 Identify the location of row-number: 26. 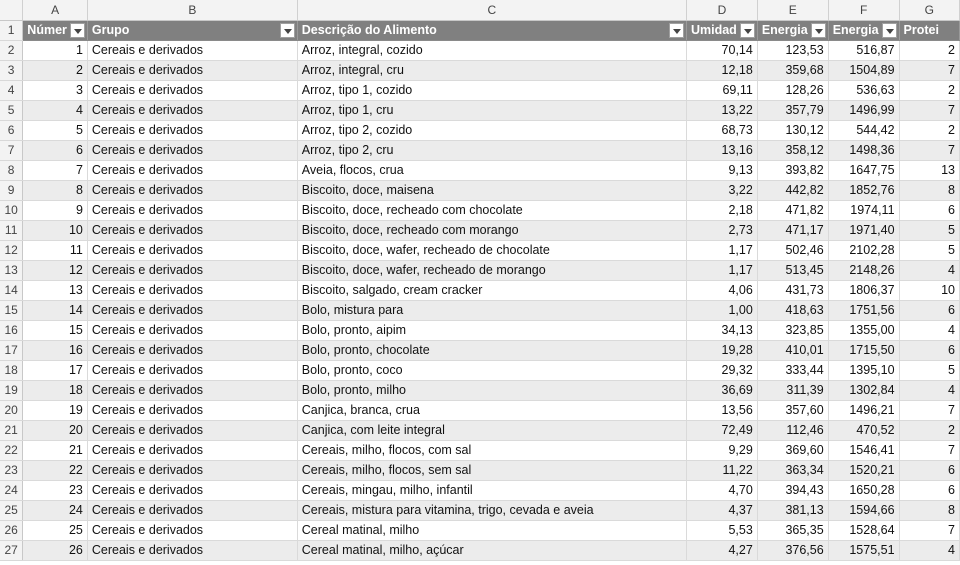
(12, 530).